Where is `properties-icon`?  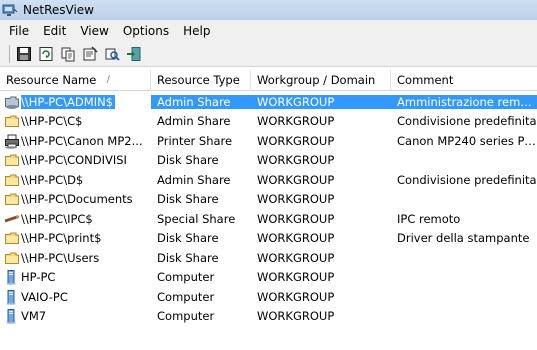 properties-icon is located at coordinates (90, 52).